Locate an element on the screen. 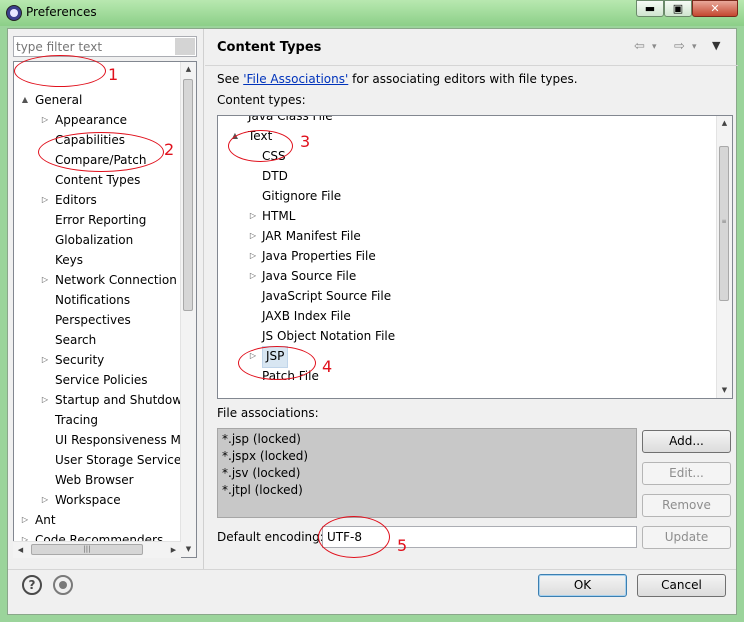 The image size is (744, 622). file-association-item: *.jspx (locked) is located at coordinates (265, 456).